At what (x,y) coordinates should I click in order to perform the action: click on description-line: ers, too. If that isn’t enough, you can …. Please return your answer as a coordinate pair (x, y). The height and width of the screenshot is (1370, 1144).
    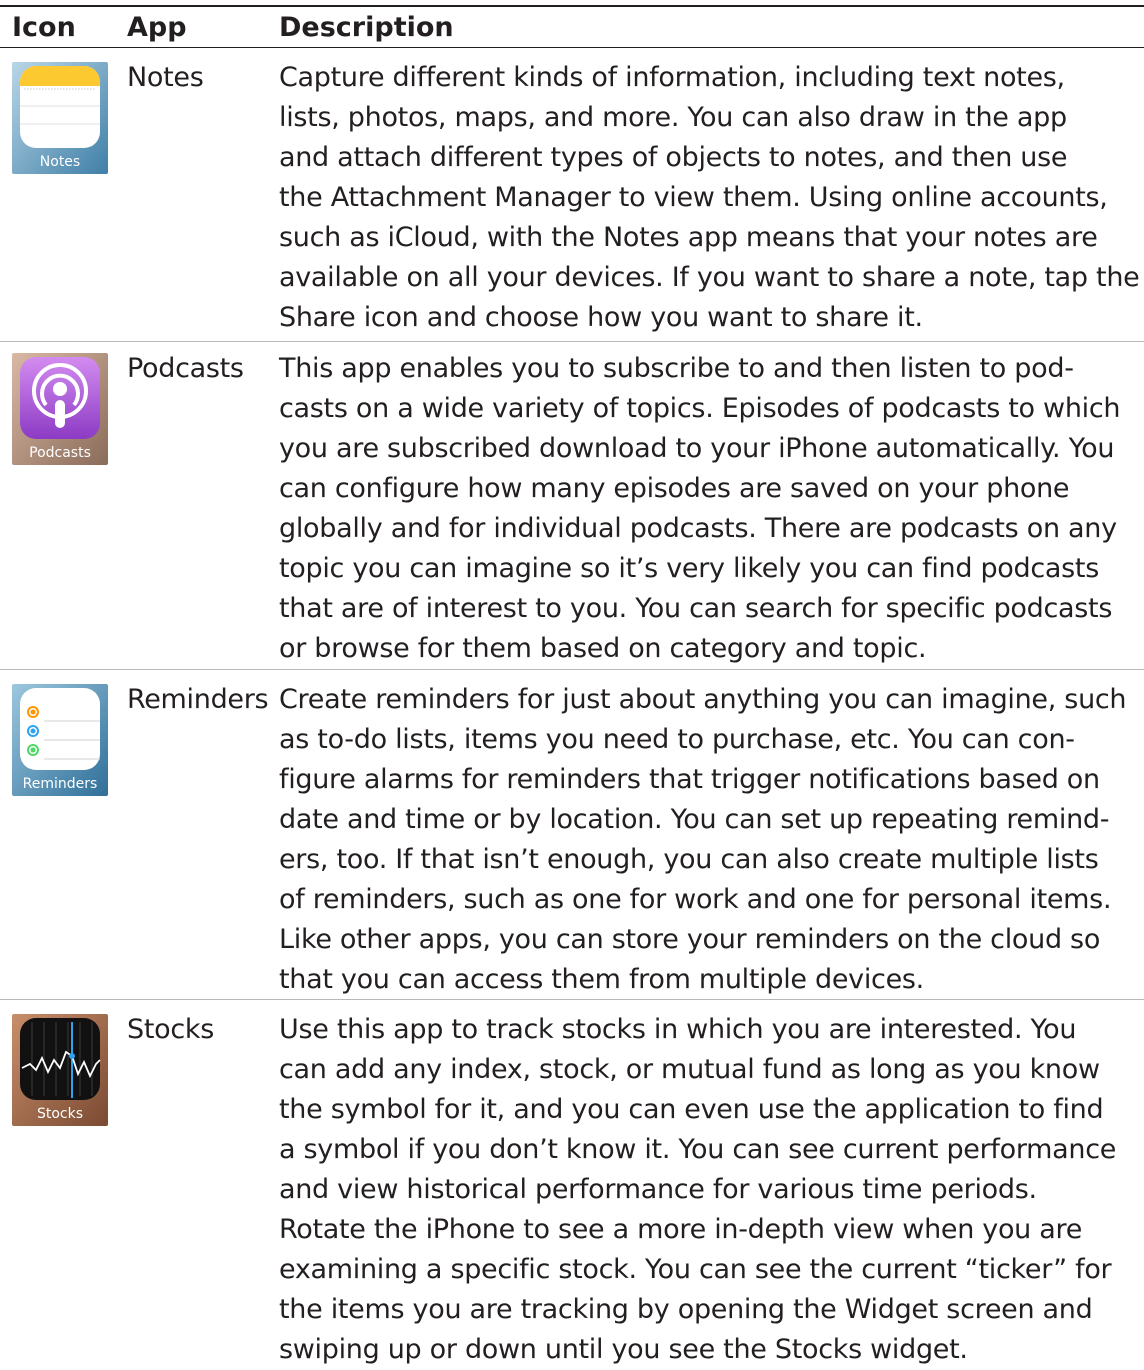
    Looking at the image, I should click on (689, 859).